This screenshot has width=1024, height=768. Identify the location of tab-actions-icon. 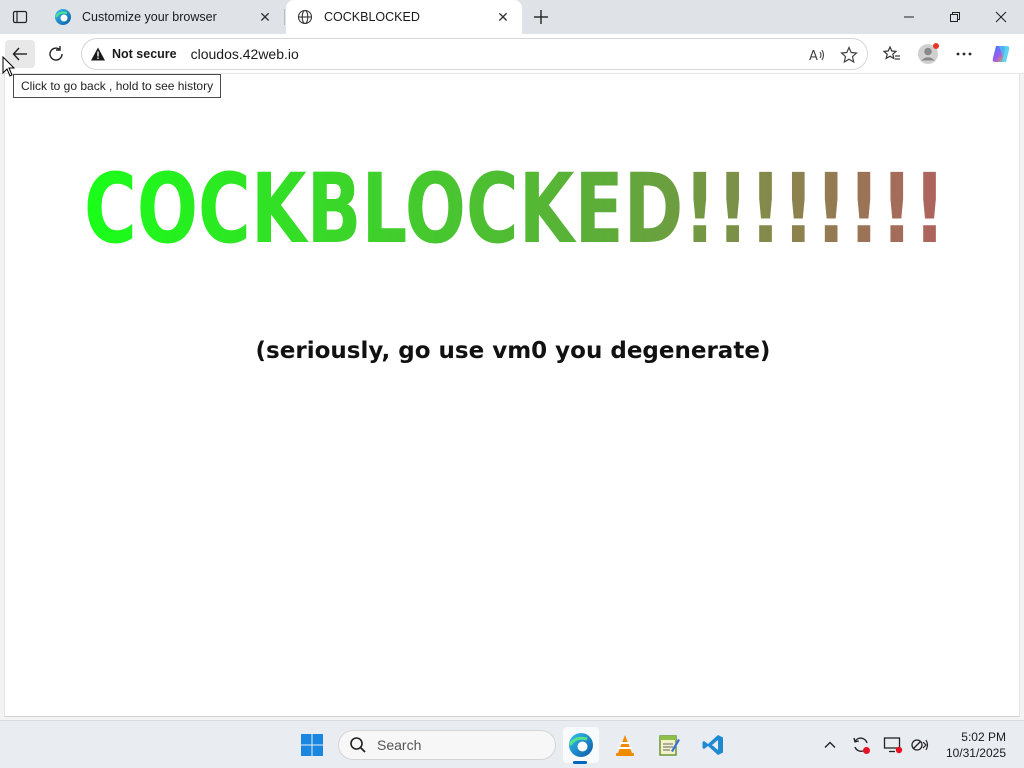
(20, 17).